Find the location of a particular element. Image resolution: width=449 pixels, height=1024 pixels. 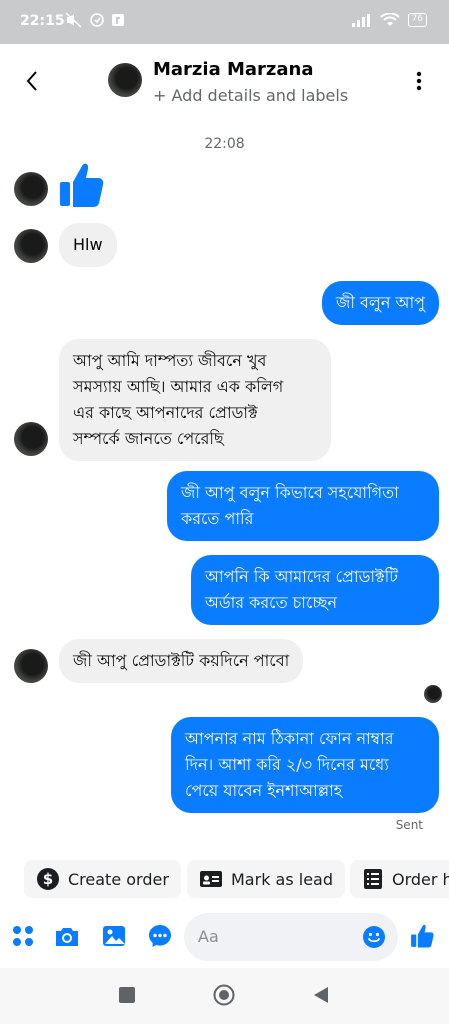

contact-name: Marzia Marzana is located at coordinates (233, 69).